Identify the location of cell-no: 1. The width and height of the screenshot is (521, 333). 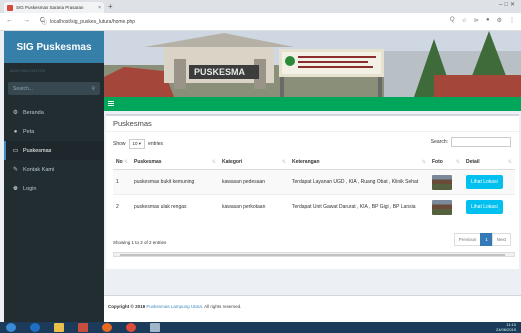
(122, 182).